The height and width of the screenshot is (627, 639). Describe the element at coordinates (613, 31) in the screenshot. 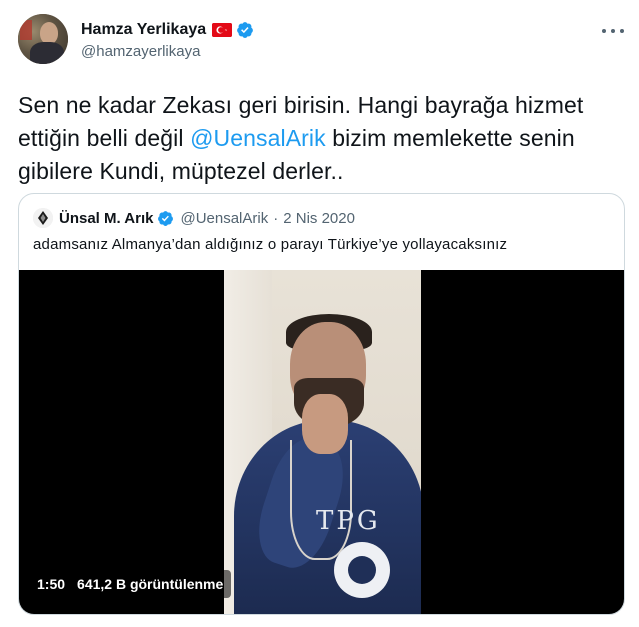

I see `more-options-icon` at that location.